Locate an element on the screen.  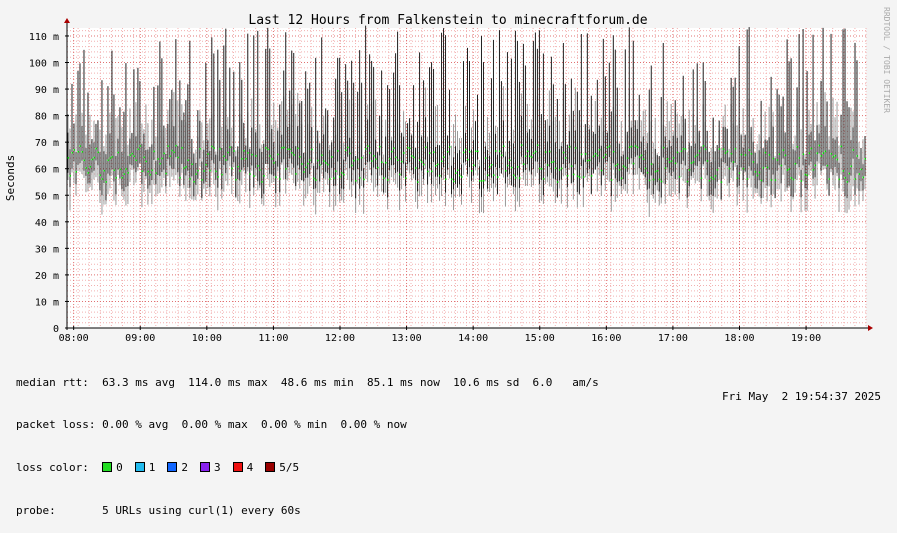
x-tick-label: 19:00 is located at coordinates (806, 338).